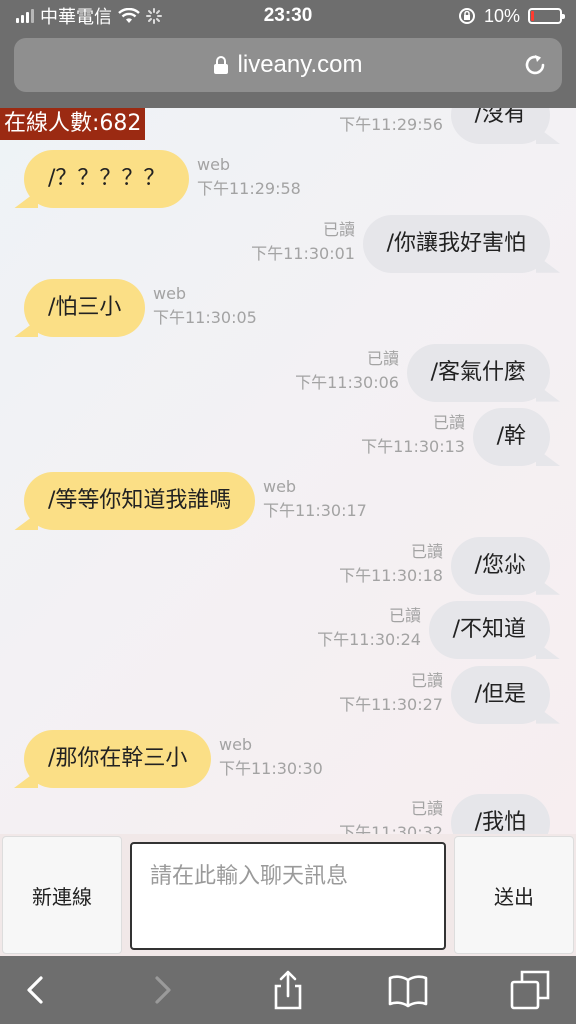 The width and height of the screenshot is (576, 1024). What do you see at coordinates (532, 16) in the screenshot?
I see `battery-fill` at bounding box center [532, 16].